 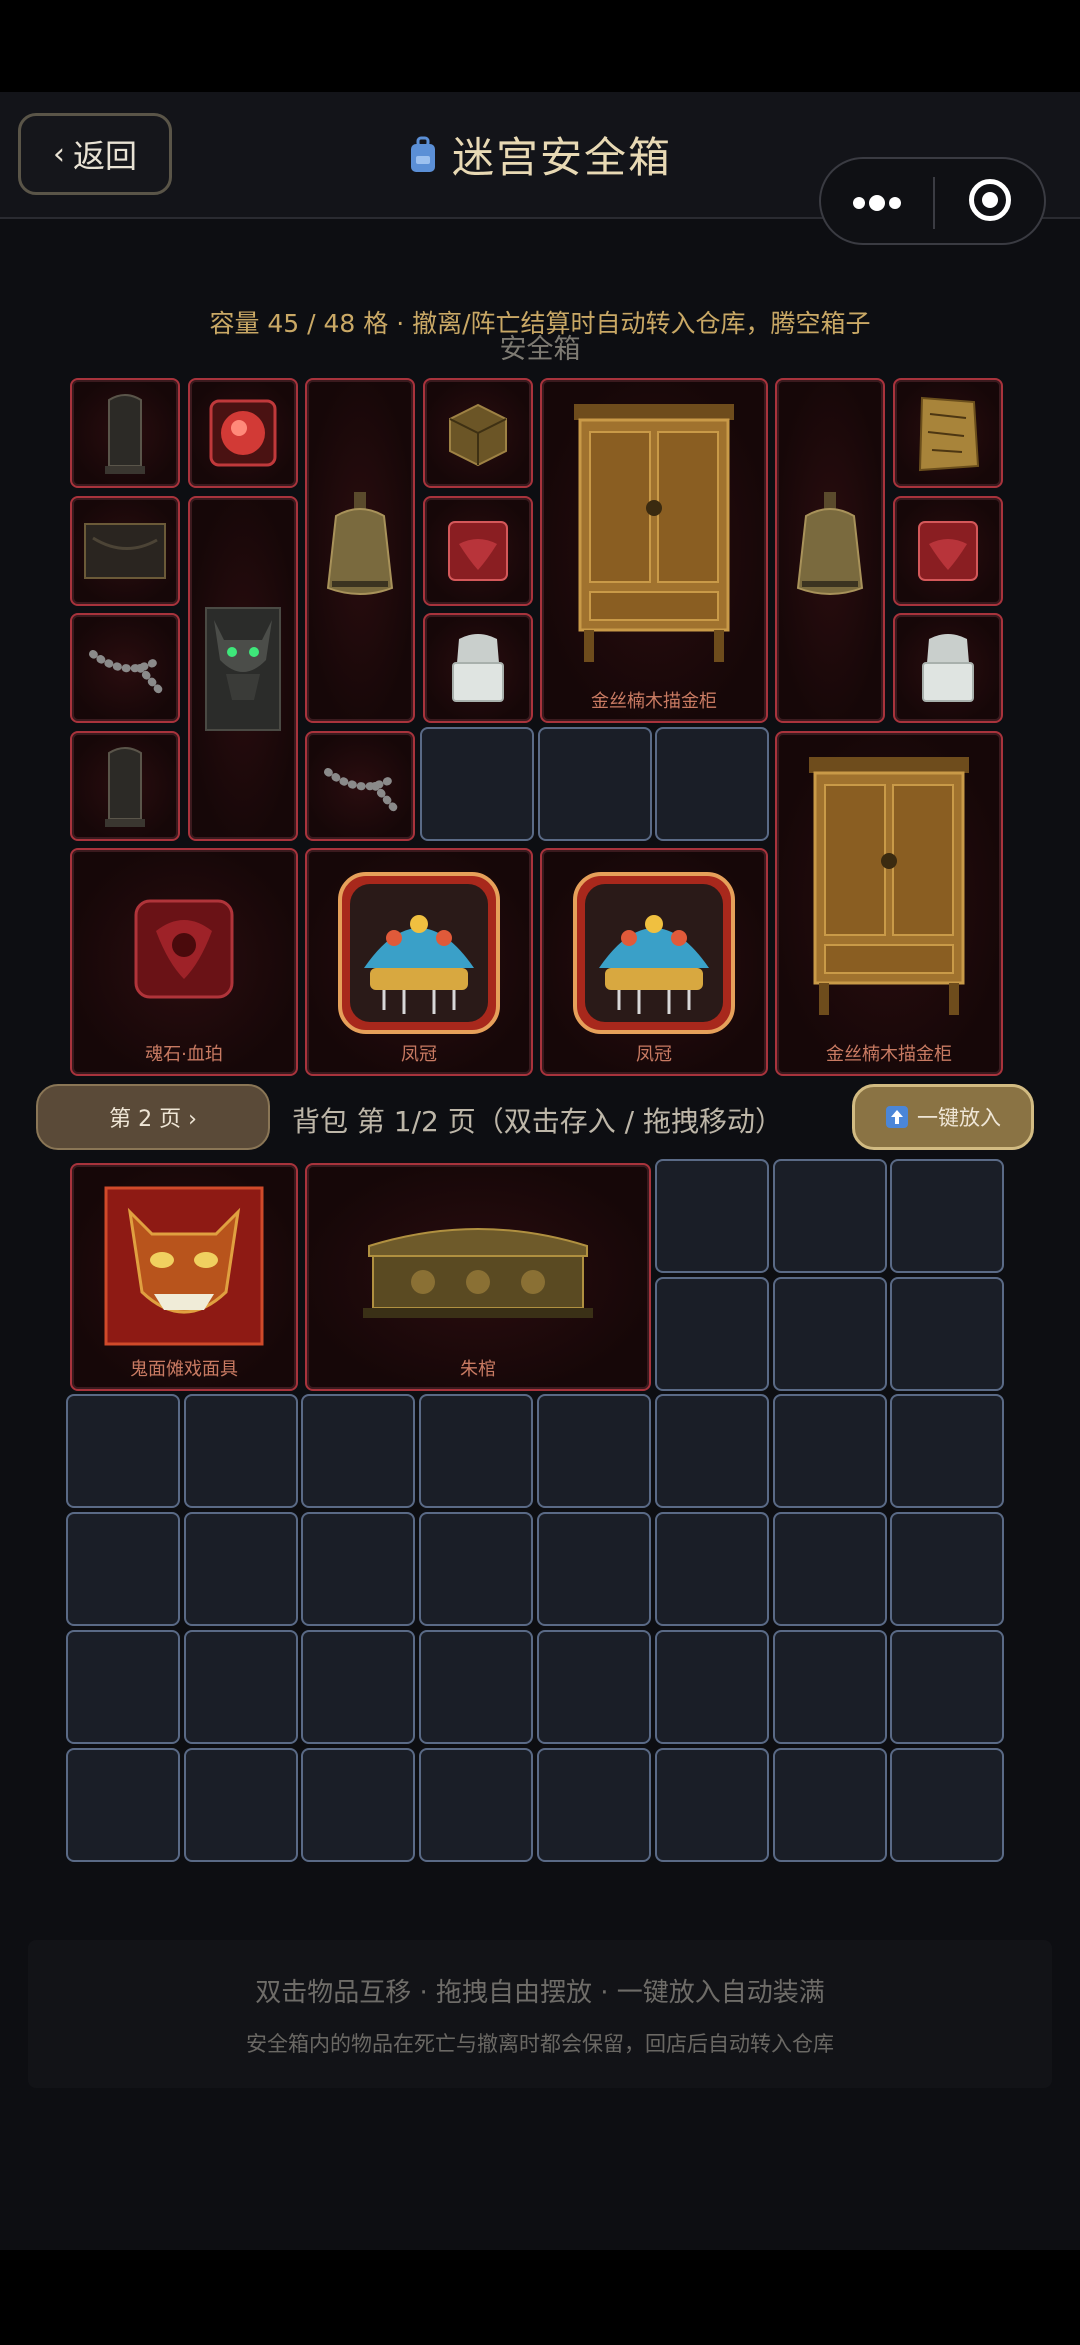 What do you see at coordinates (889, 1054) in the screenshot?
I see `item-label: 金丝楠木描金柜` at bounding box center [889, 1054].